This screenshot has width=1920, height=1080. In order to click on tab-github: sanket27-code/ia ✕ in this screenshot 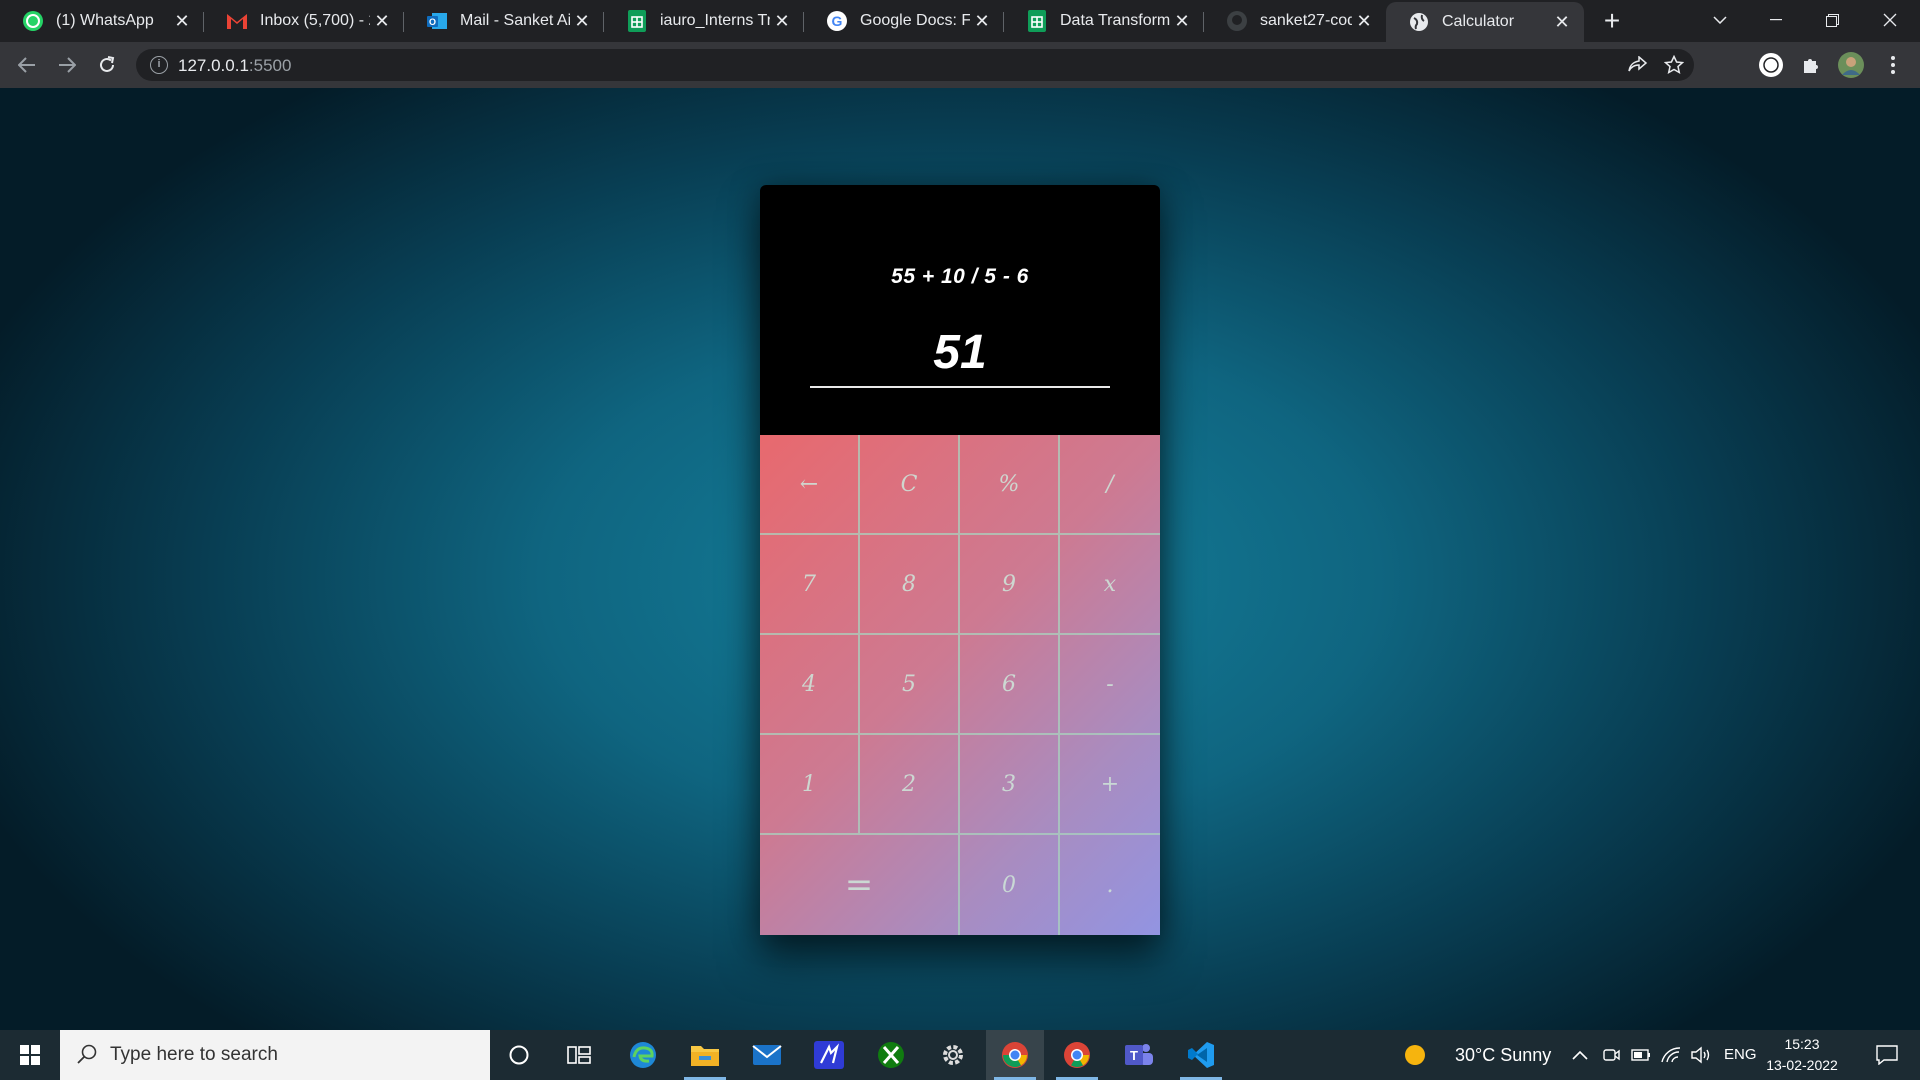, I will do `click(1295, 21)`.